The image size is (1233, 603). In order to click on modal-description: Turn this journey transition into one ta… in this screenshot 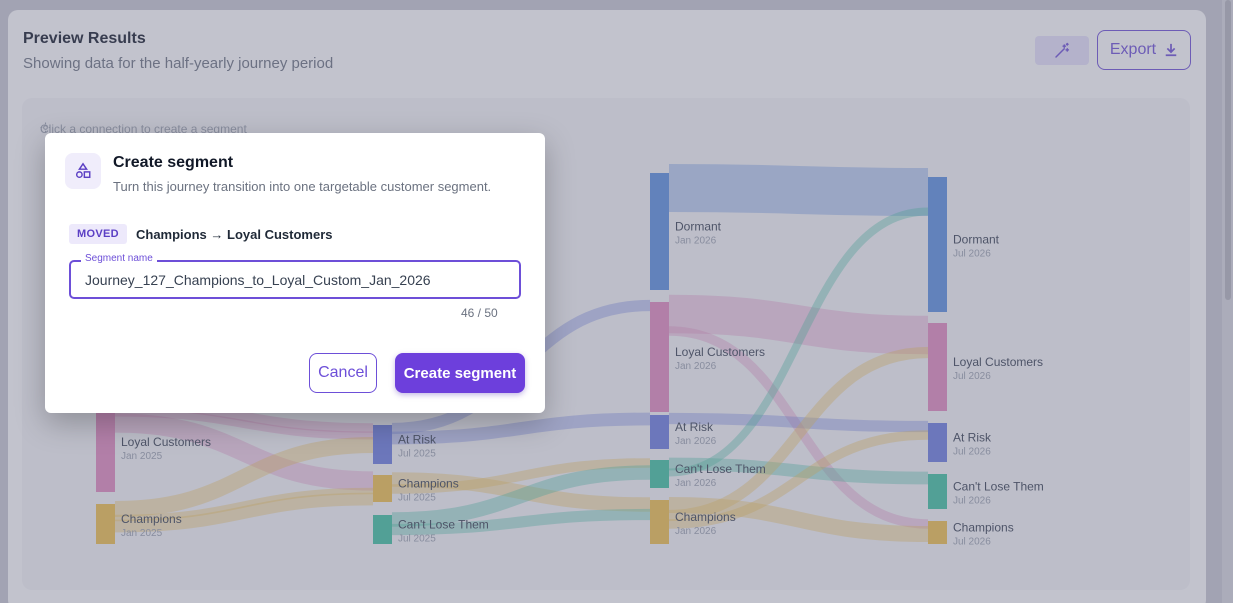, I will do `click(302, 186)`.